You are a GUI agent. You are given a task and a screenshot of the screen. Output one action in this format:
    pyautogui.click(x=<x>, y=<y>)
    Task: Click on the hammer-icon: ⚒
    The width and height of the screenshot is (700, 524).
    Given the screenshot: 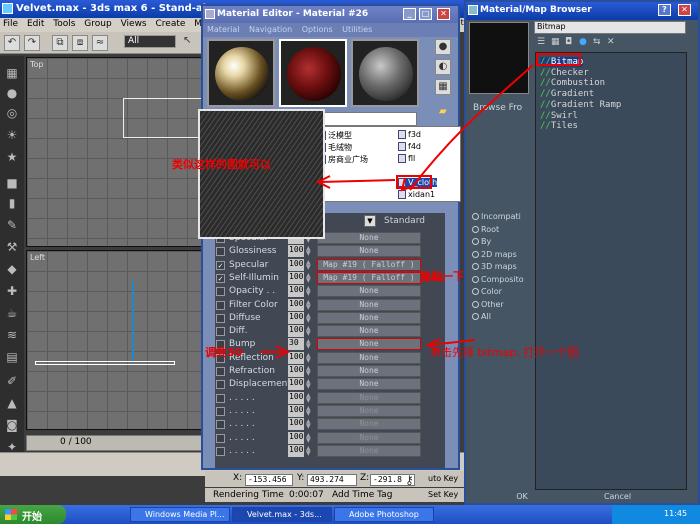 What is the action you would take?
    pyautogui.click(x=12, y=247)
    